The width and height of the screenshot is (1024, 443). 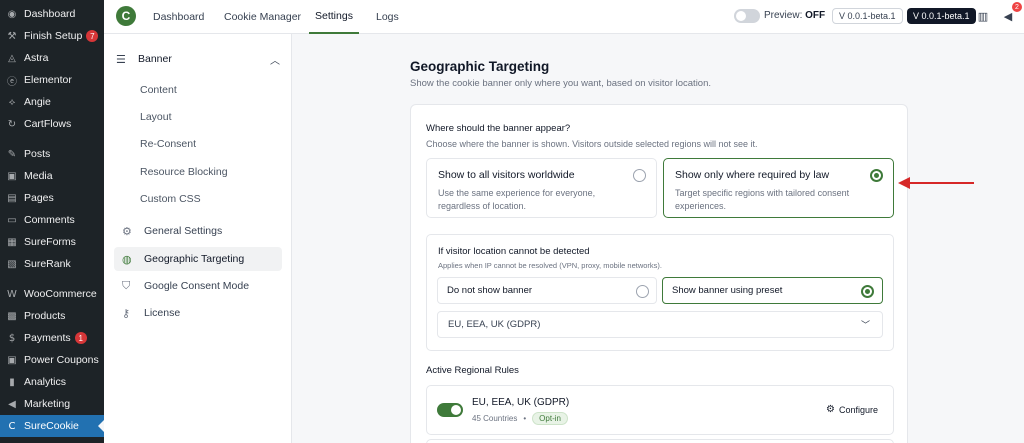 What do you see at coordinates (12, 382) in the screenshot?
I see `analytics-icon: ▮` at bounding box center [12, 382].